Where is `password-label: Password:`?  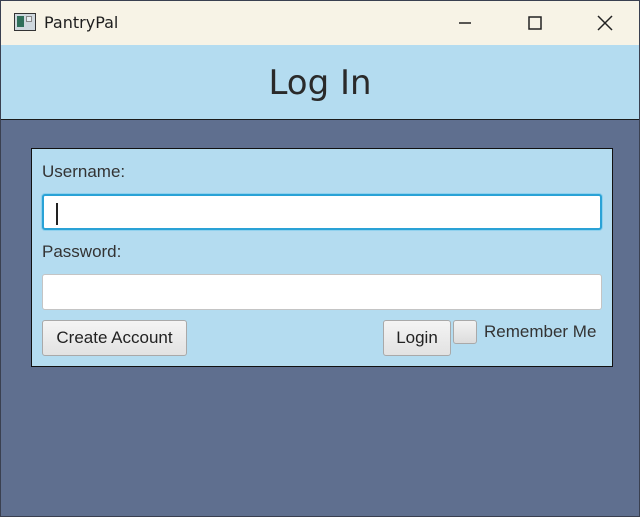 password-label: Password: is located at coordinates (82, 251).